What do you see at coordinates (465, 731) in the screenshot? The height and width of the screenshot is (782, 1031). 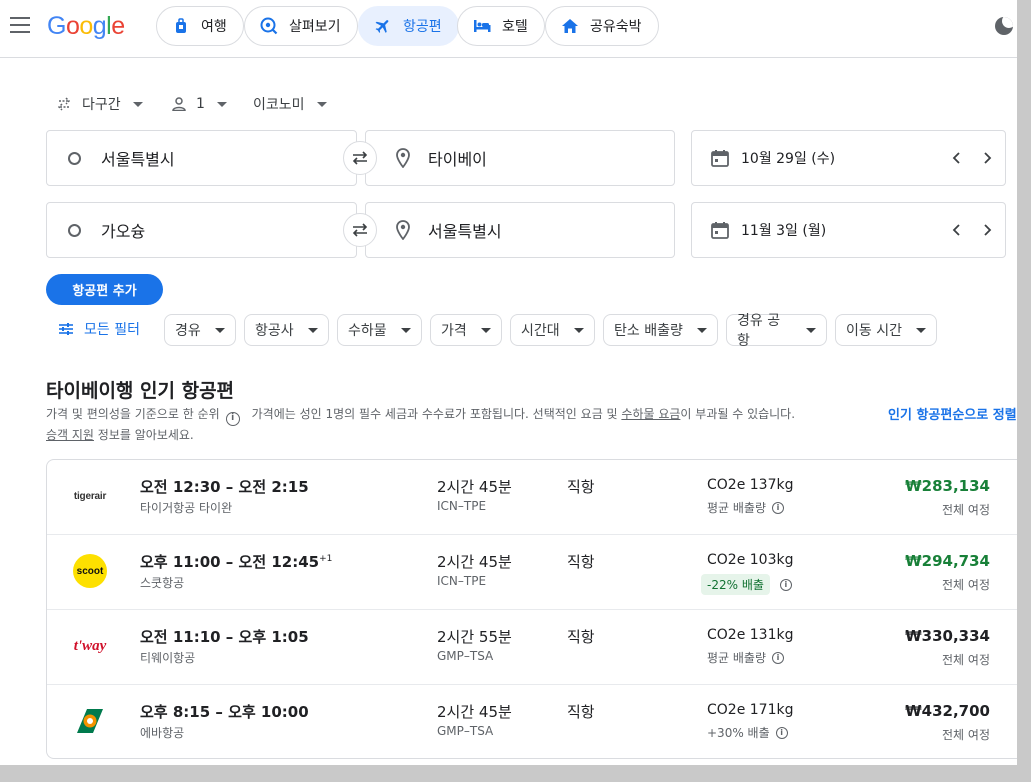 I see `flight-route: GMP–TSA` at bounding box center [465, 731].